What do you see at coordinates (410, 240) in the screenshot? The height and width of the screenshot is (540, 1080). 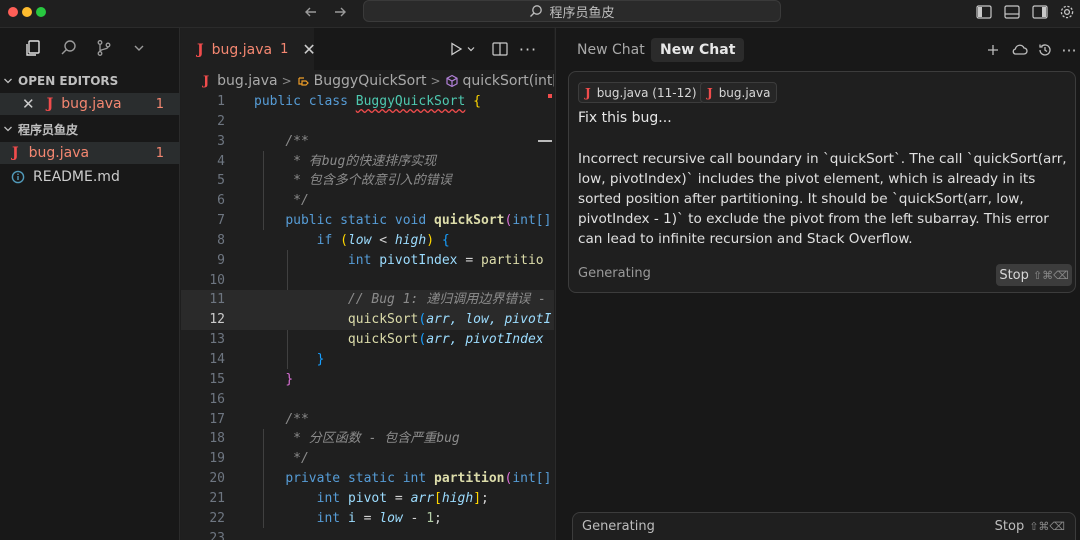 I see `code-token: high` at bounding box center [410, 240].